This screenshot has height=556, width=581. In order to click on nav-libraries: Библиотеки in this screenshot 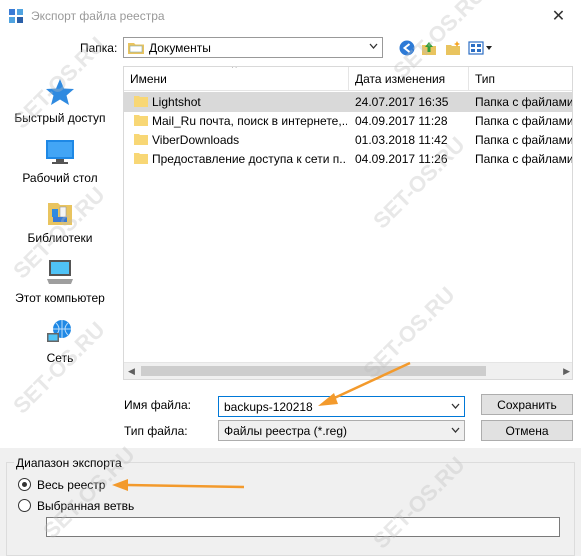, I will do `click(60, 221)`.